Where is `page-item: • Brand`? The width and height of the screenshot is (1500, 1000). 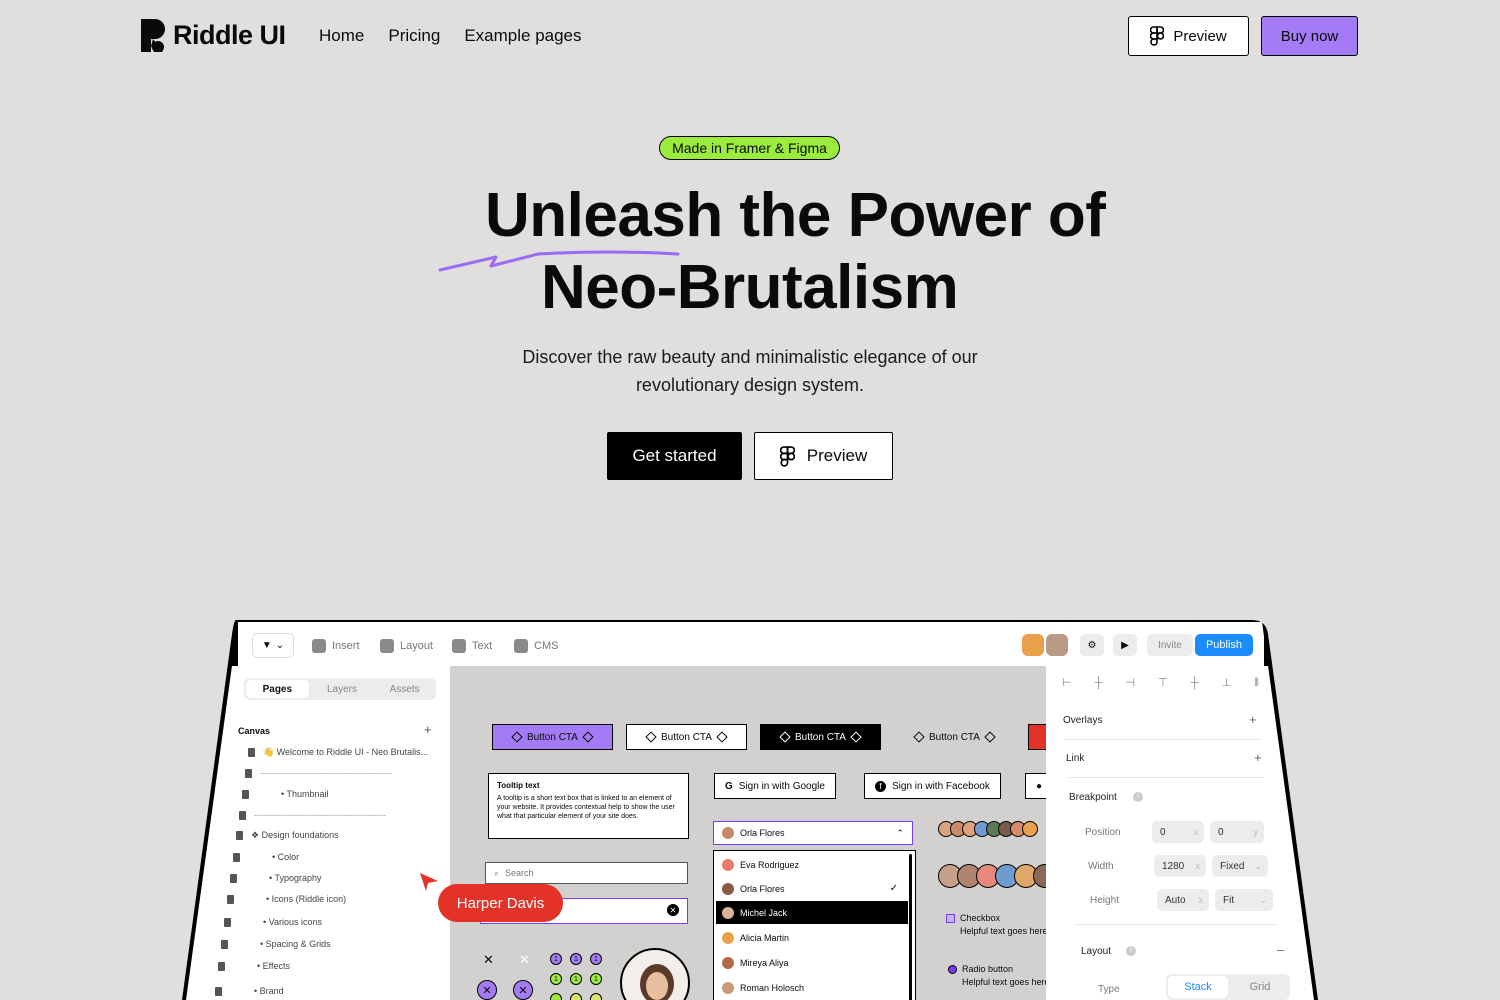 page-item: • Brand is located at coordinates (249, 991).